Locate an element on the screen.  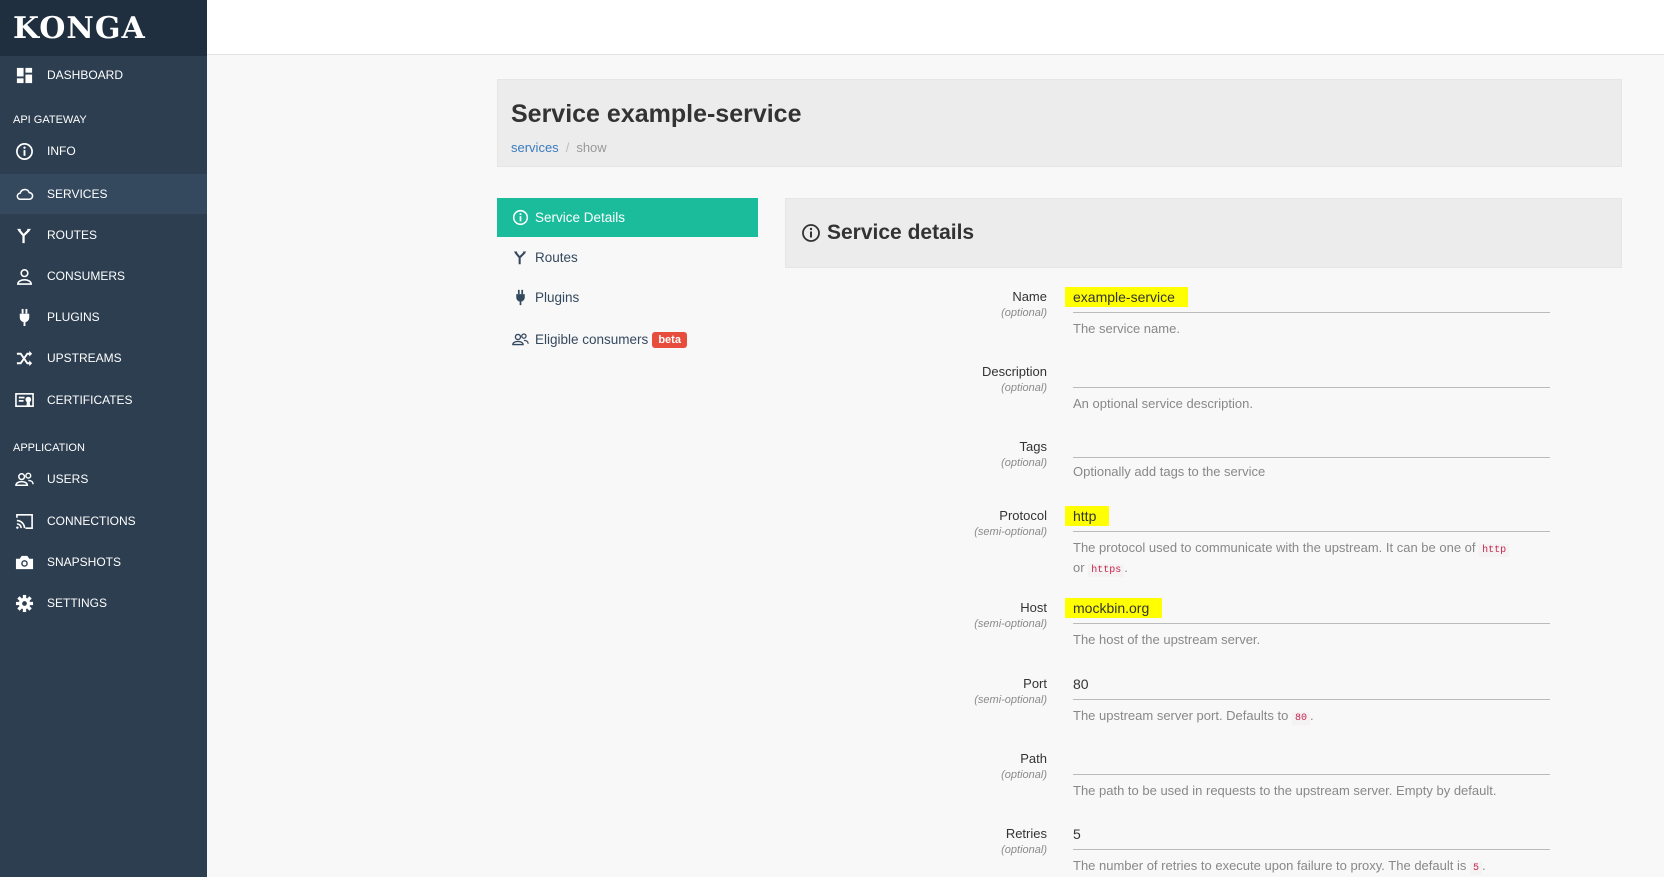
sidebar-item-label: SERVICES is located at coordinates (77, 194).